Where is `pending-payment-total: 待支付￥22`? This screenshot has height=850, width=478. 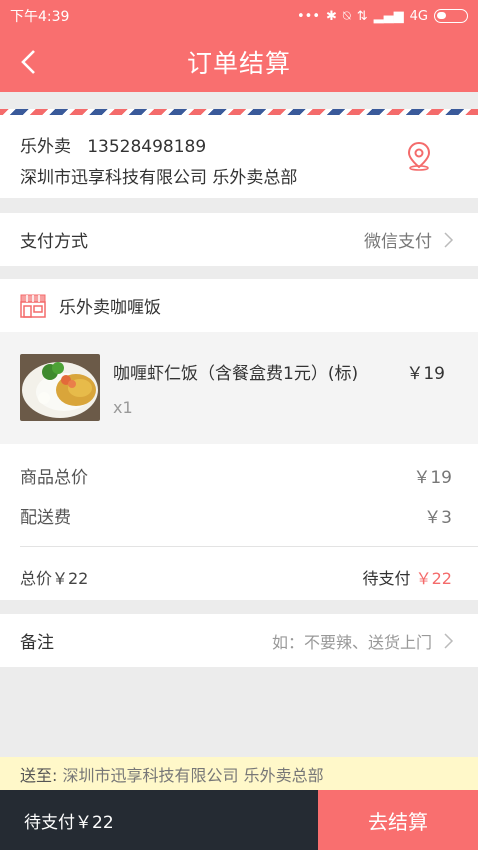
pending-payment-total: 待支付￥22 is located at coordinates (159, 820).